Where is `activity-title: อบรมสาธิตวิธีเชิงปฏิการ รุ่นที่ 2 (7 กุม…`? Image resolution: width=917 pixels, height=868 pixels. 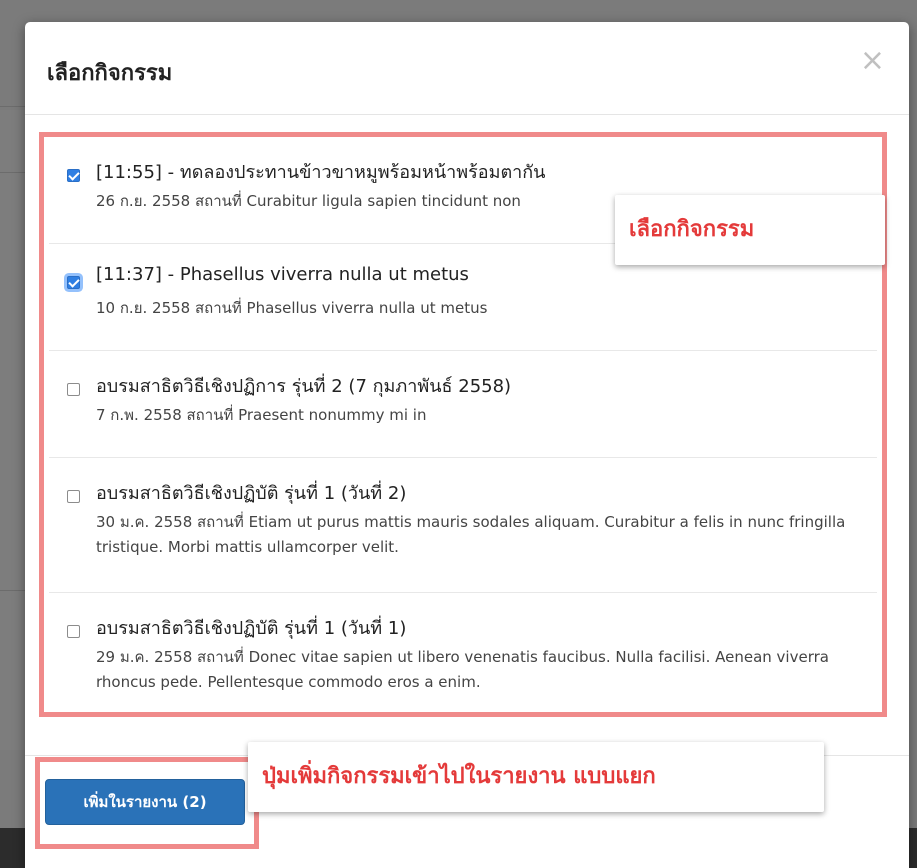
activity-title: อบรมสาธิตวิธีเชิงปฏิการ รุ่นที่ 2 (7 กุม… is located at coordinates (304, 386).